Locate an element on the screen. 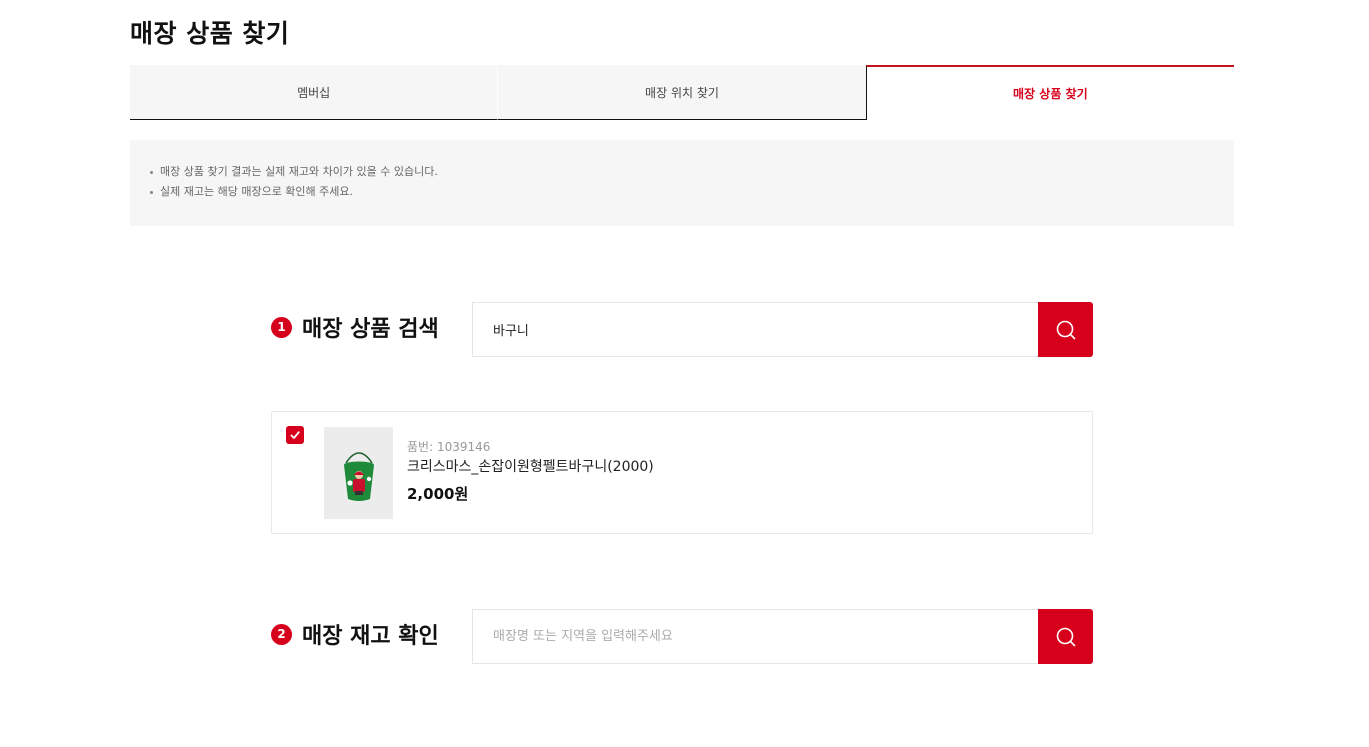 The image size is (1369, 747). step-number-badge: 1 is located at coordinates (281, 327).